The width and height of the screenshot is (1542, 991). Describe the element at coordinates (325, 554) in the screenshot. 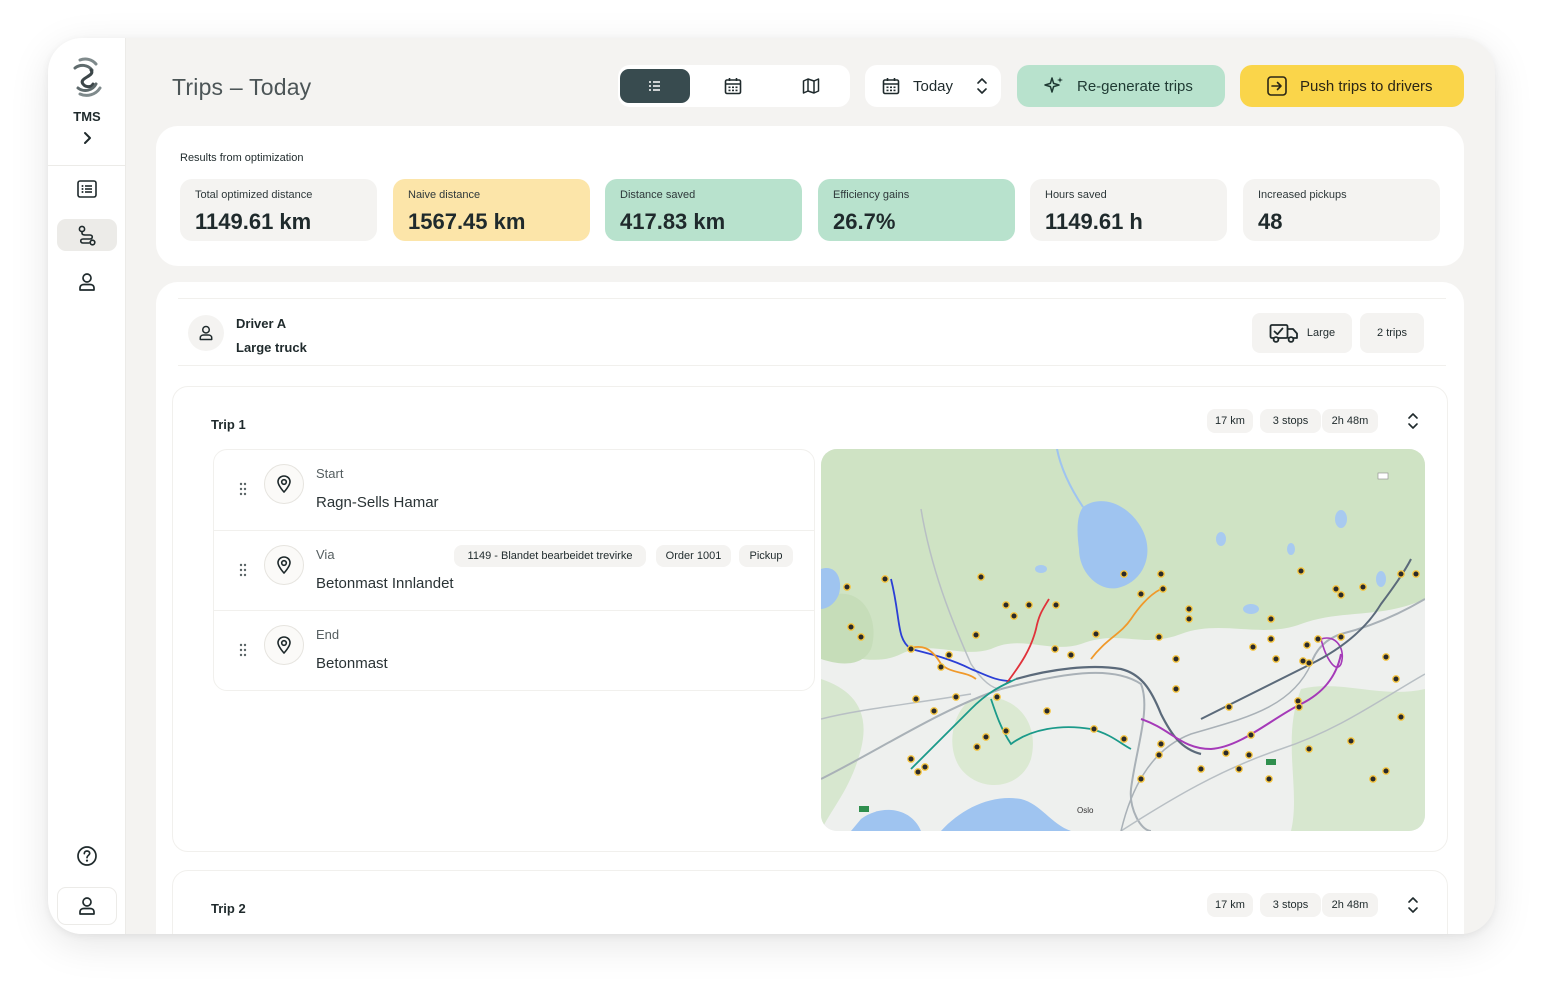

I see `stop-type: Via` at that location.